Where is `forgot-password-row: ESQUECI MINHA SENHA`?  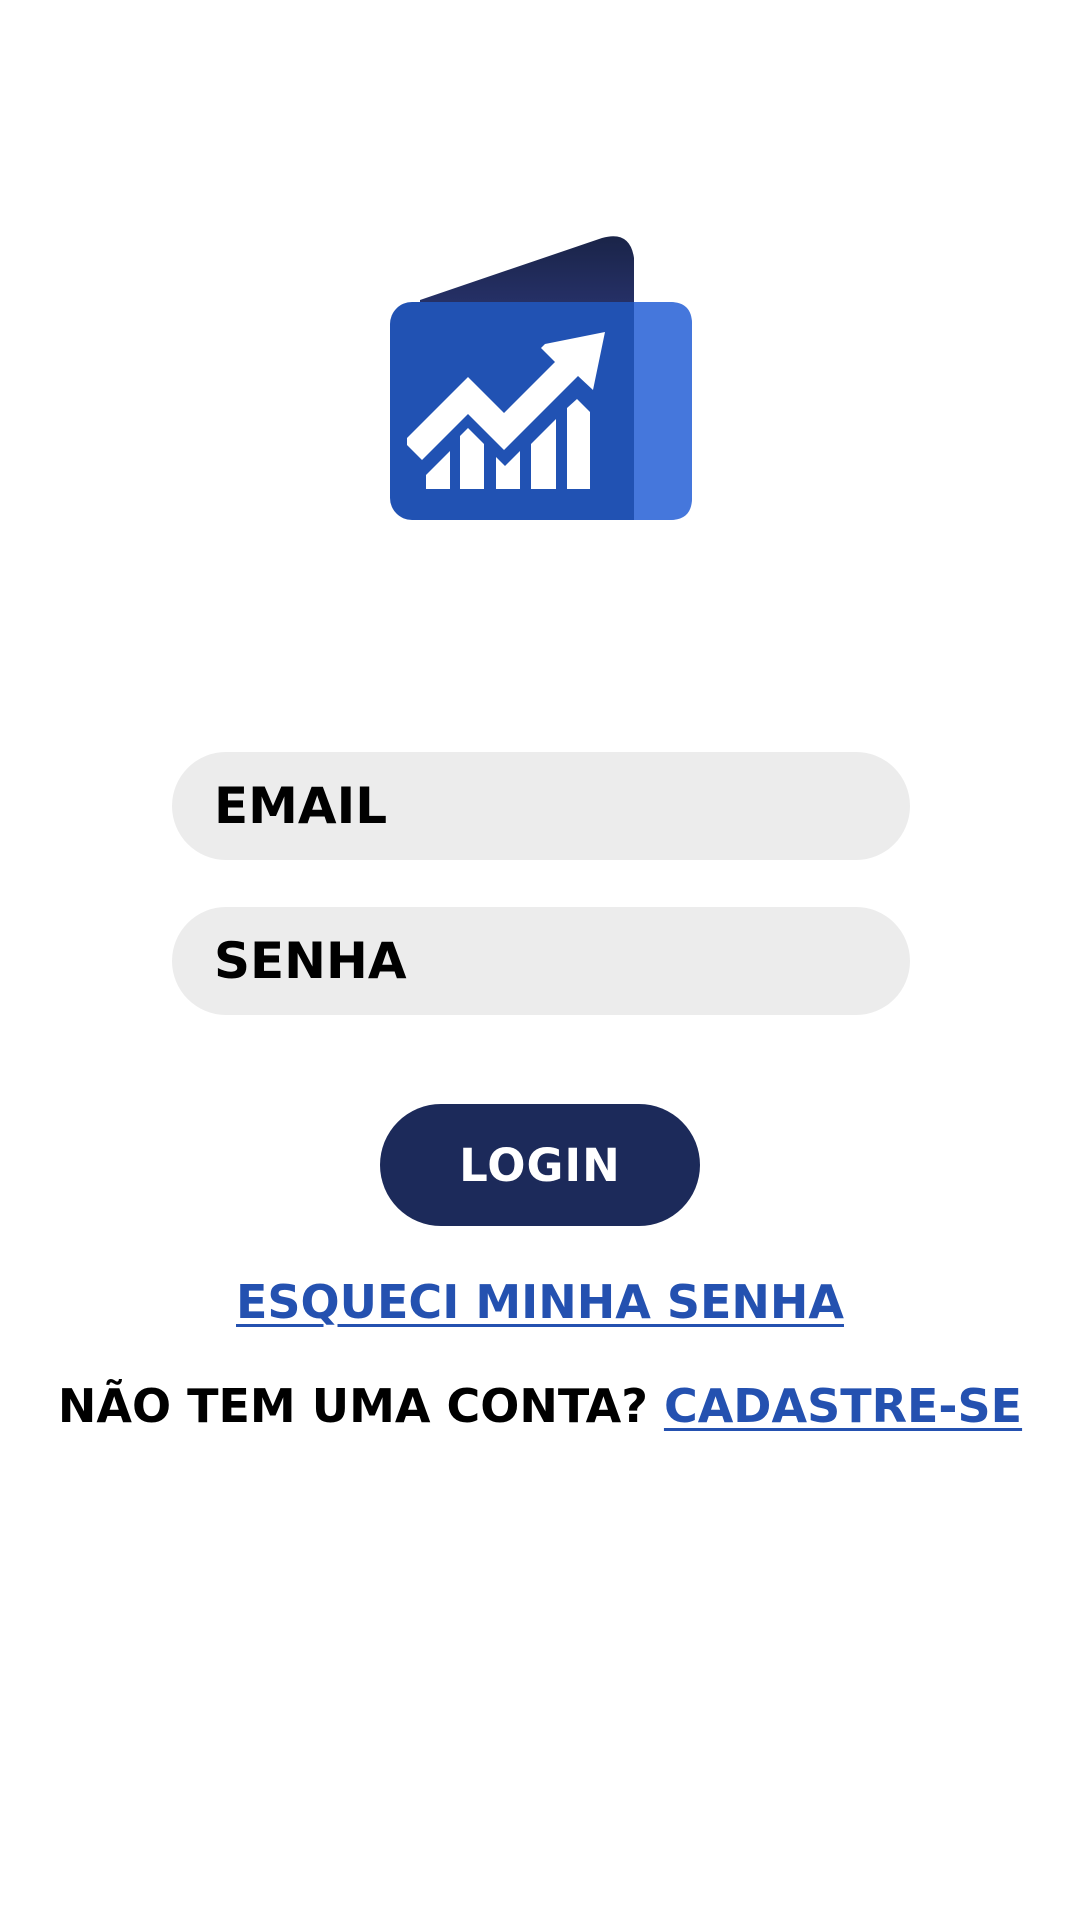 forgot-password-row: ESQUECI MINHA SENHA is located at coordinates (540, 1302).